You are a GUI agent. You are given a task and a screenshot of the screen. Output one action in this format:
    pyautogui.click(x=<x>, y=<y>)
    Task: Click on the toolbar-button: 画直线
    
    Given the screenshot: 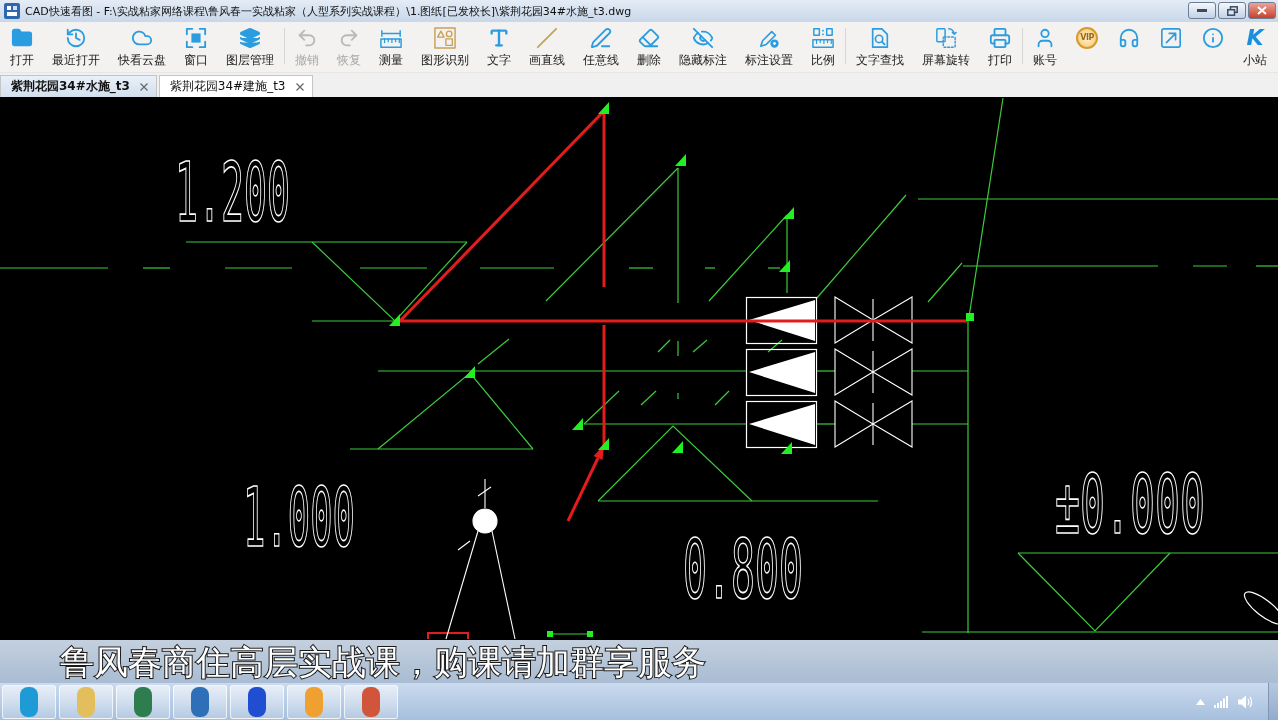 What is the action you would take?
    pyautogui.click(x=547, y=47)
    